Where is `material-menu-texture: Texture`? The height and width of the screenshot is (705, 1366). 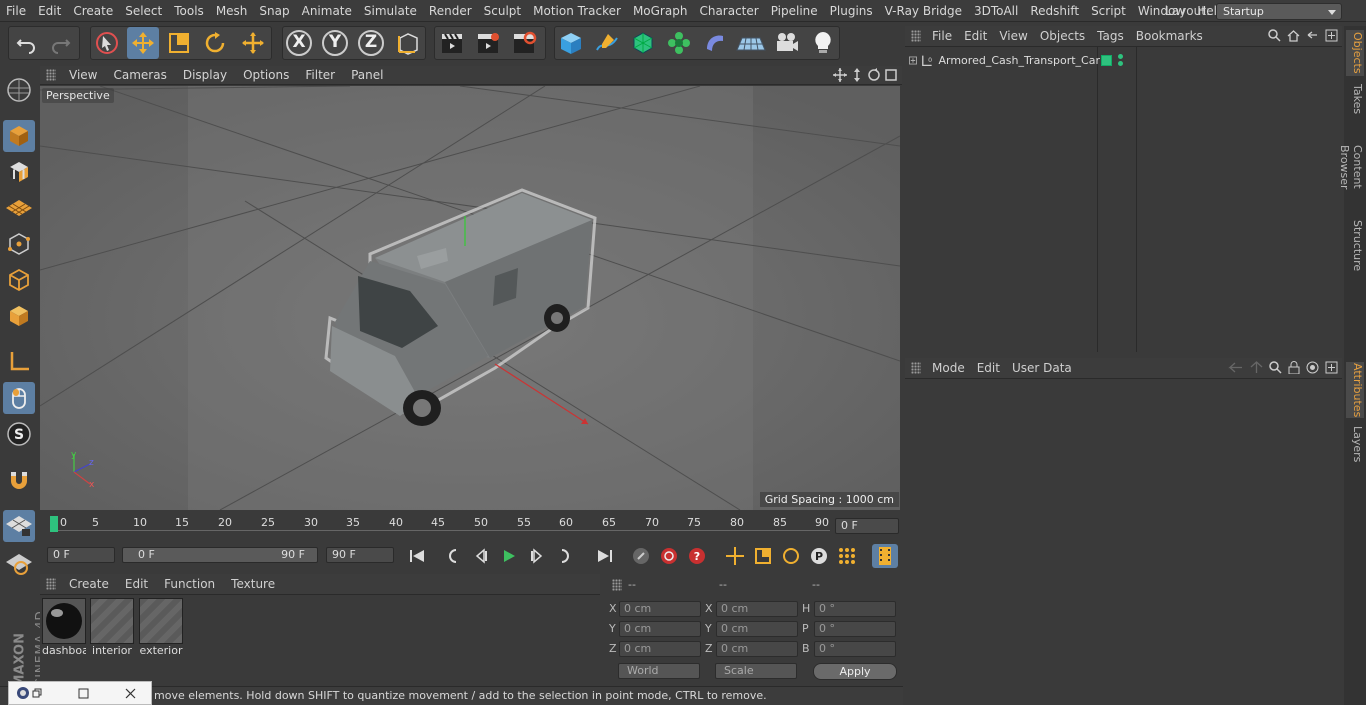 material-menu-texture: Texture is located at coordinates (253, 584).